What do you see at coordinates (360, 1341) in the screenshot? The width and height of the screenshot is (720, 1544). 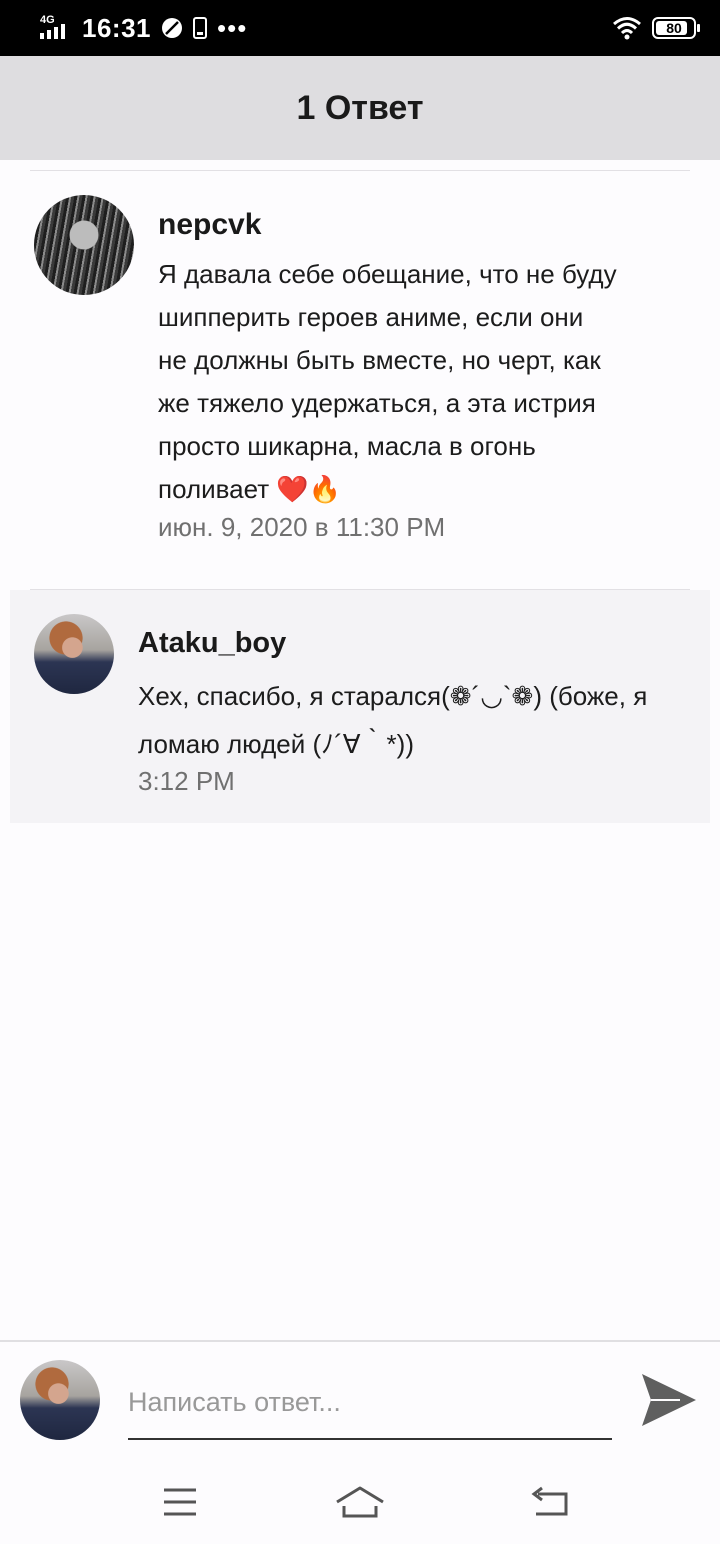 I see `composer-divider` at bounding box center [360, 1341].